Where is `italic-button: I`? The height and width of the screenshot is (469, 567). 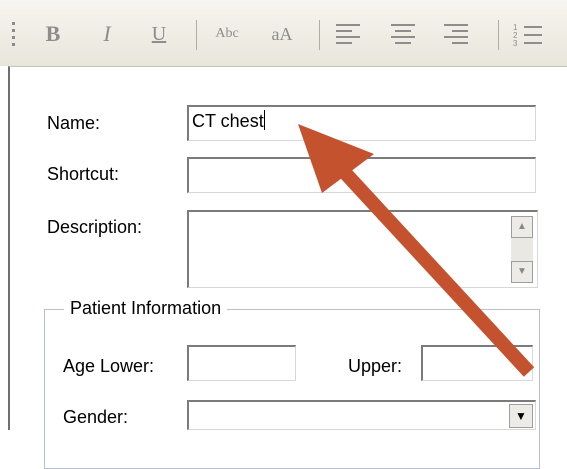
italic-button: I is located at coordinates (107, 34).